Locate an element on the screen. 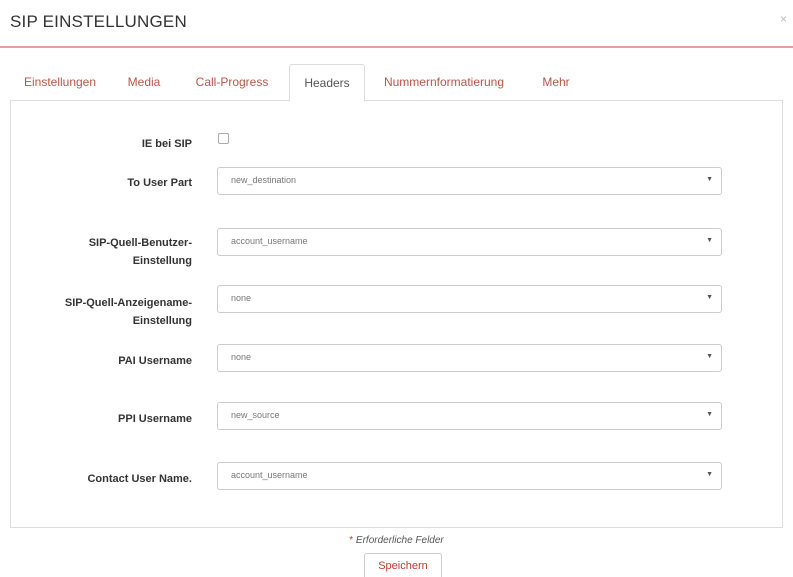 Image resolution: width=793 pixels, height=577 pixels. sip-quell-benutzer-select: account_username ▼ is located at coordinates (469, 242).